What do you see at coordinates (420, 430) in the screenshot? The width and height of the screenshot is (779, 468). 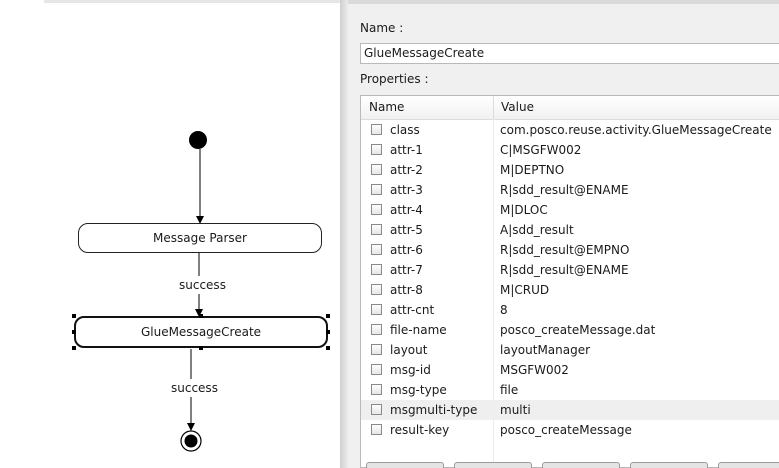 I see `property-name-cell: result-key` at bounding box center [420, 430].